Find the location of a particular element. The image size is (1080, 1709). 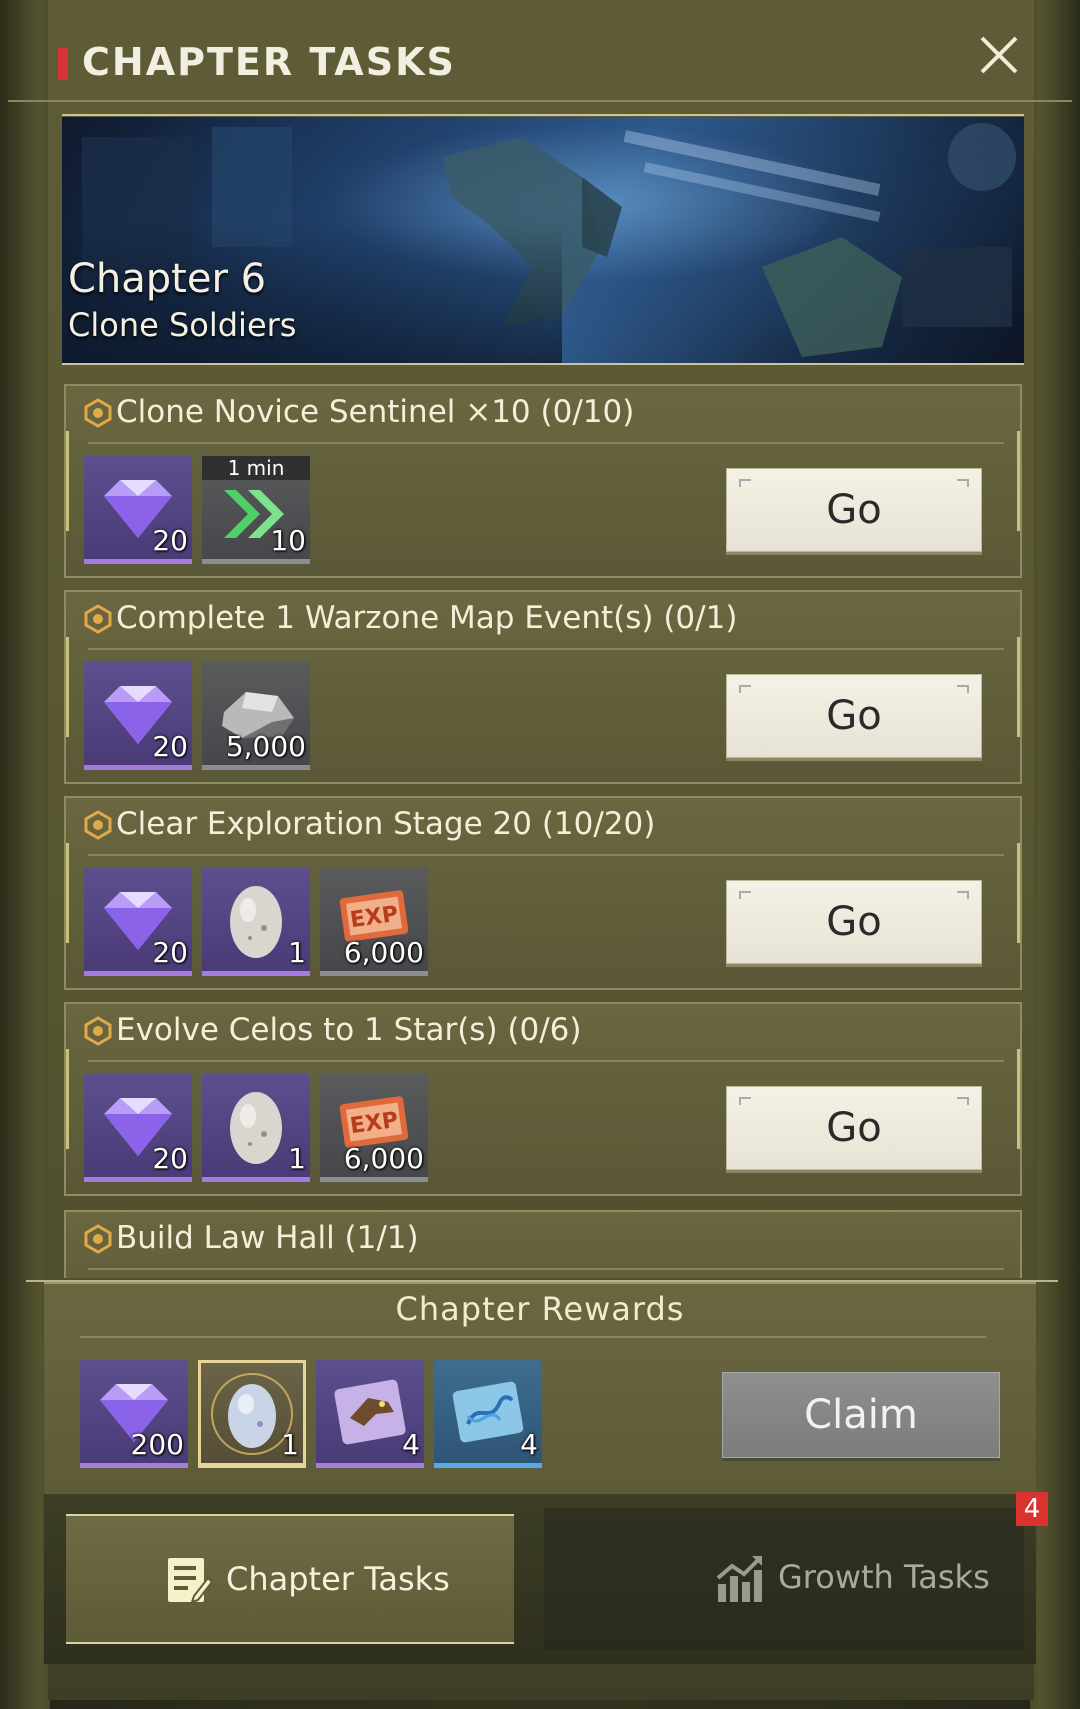

task-card: Build Law Hall (1/1) is located at coordinates (543, 1244).